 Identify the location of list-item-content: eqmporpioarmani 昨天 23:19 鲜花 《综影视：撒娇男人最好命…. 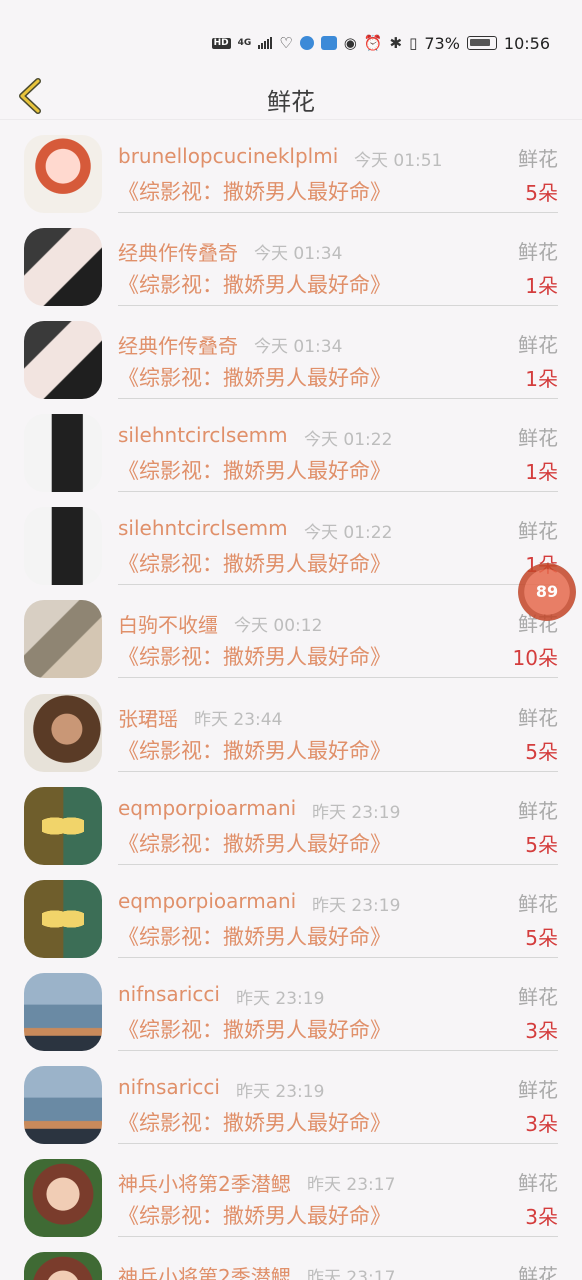
(338, 912).